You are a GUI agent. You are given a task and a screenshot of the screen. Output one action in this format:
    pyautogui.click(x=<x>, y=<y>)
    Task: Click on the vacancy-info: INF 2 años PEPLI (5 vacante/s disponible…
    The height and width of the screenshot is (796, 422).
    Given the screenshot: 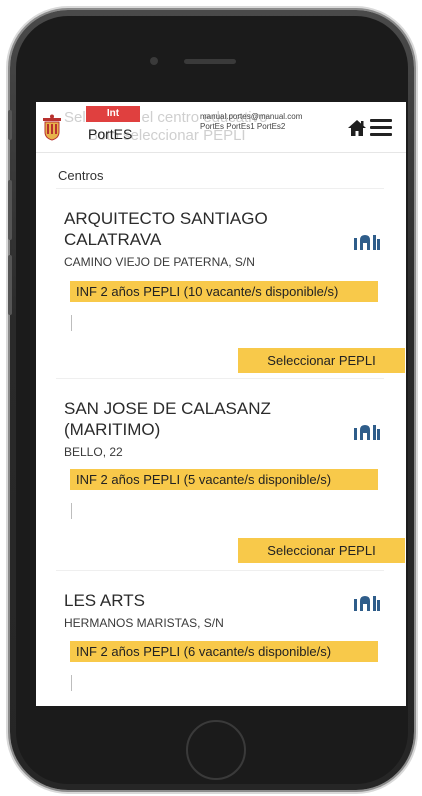 What is the action you would take?
    pyautogui.click(x=224, y=479)
    